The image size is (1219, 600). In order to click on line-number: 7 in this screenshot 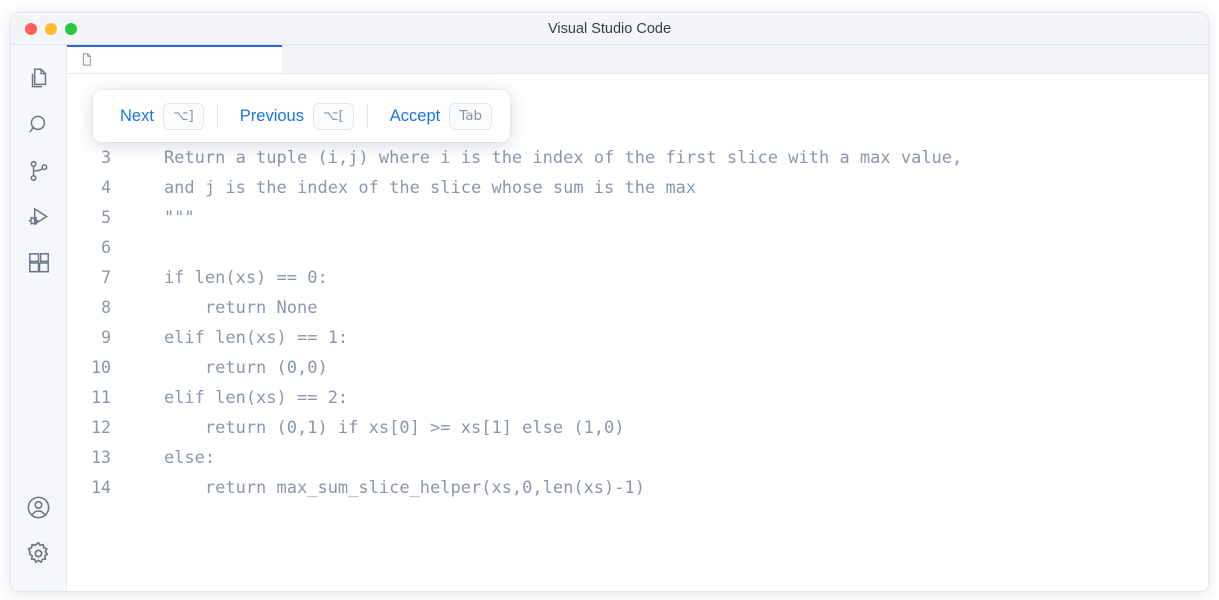, I will do `click(106, 277)`.